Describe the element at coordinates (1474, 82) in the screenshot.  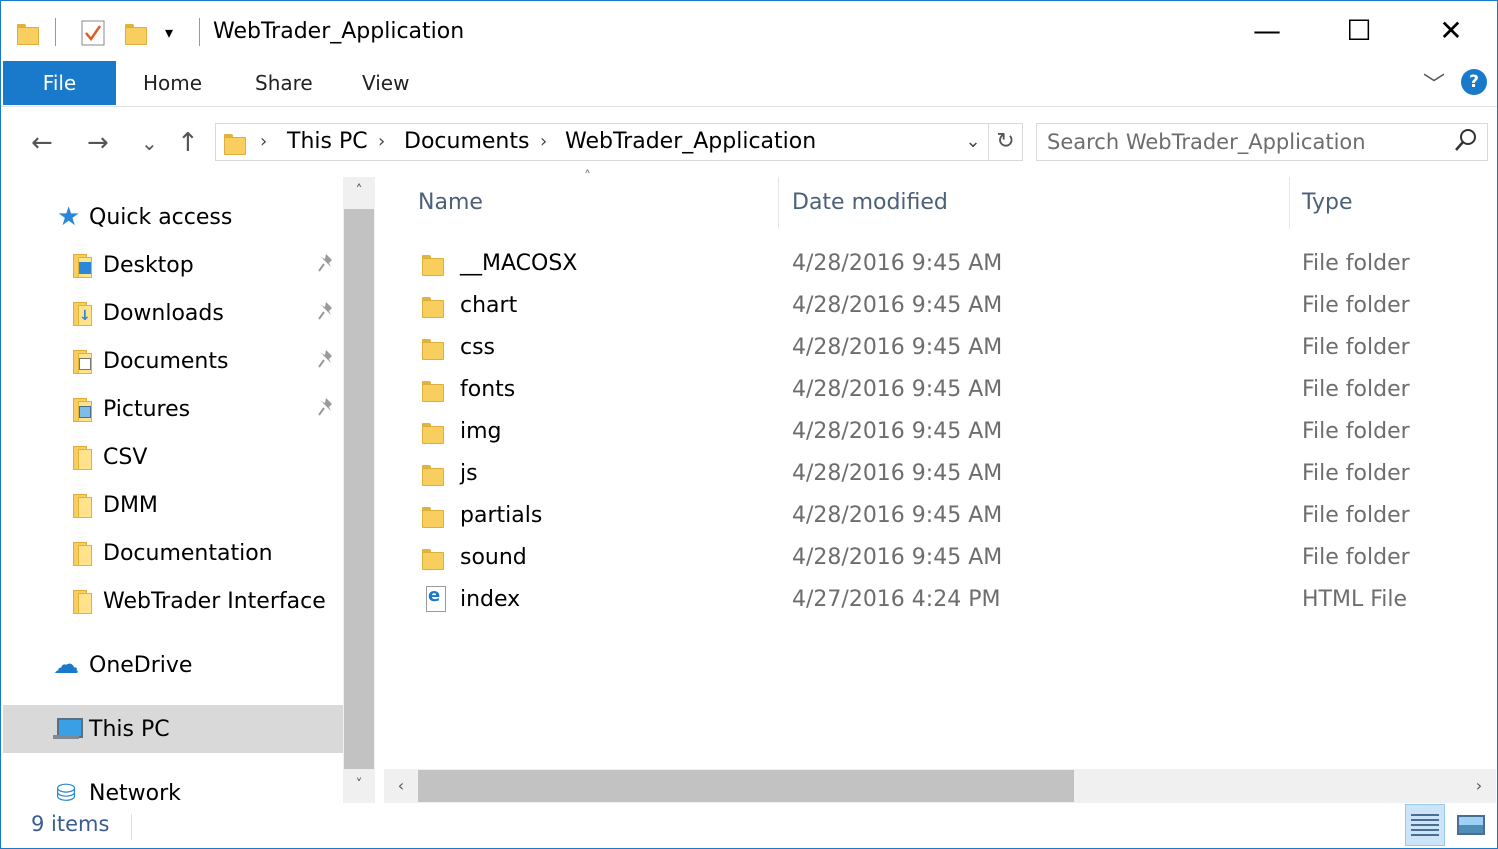
I see `help-icon: ?` at that location.